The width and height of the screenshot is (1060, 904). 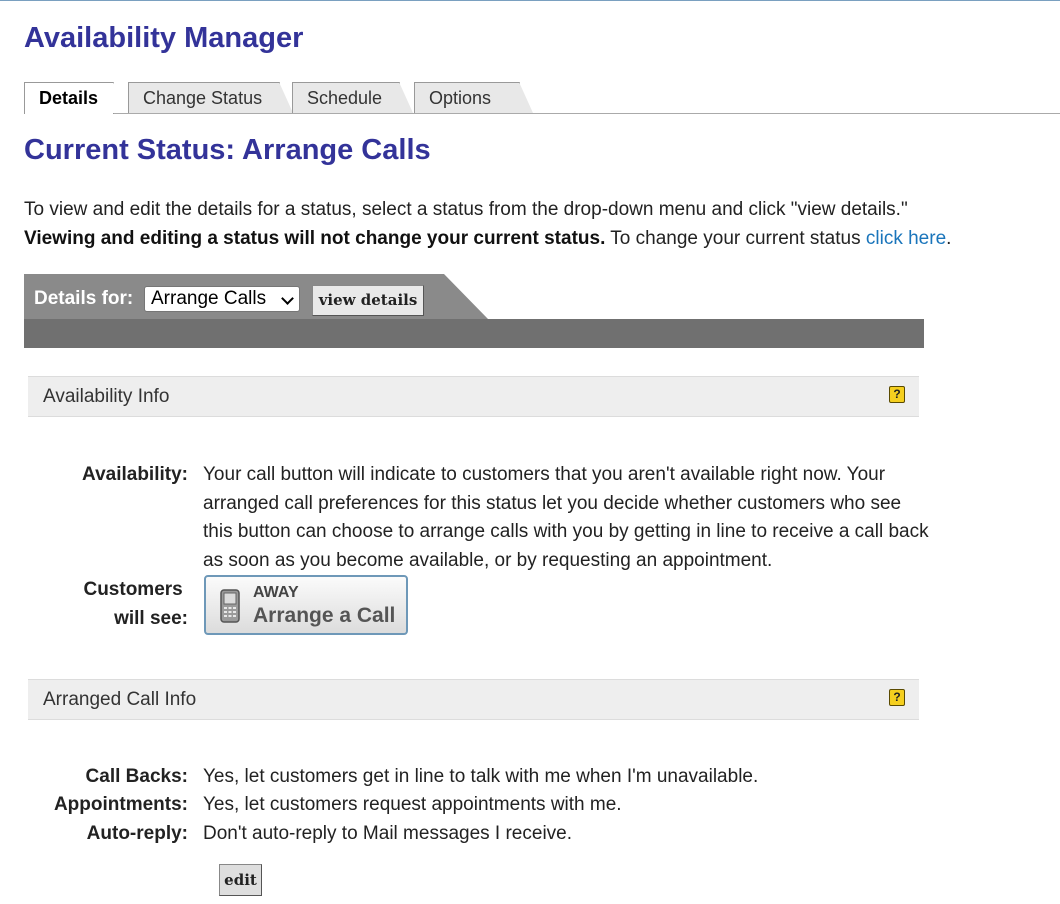 I want to click on chevron-down-icon, so click(x=287, y=298).